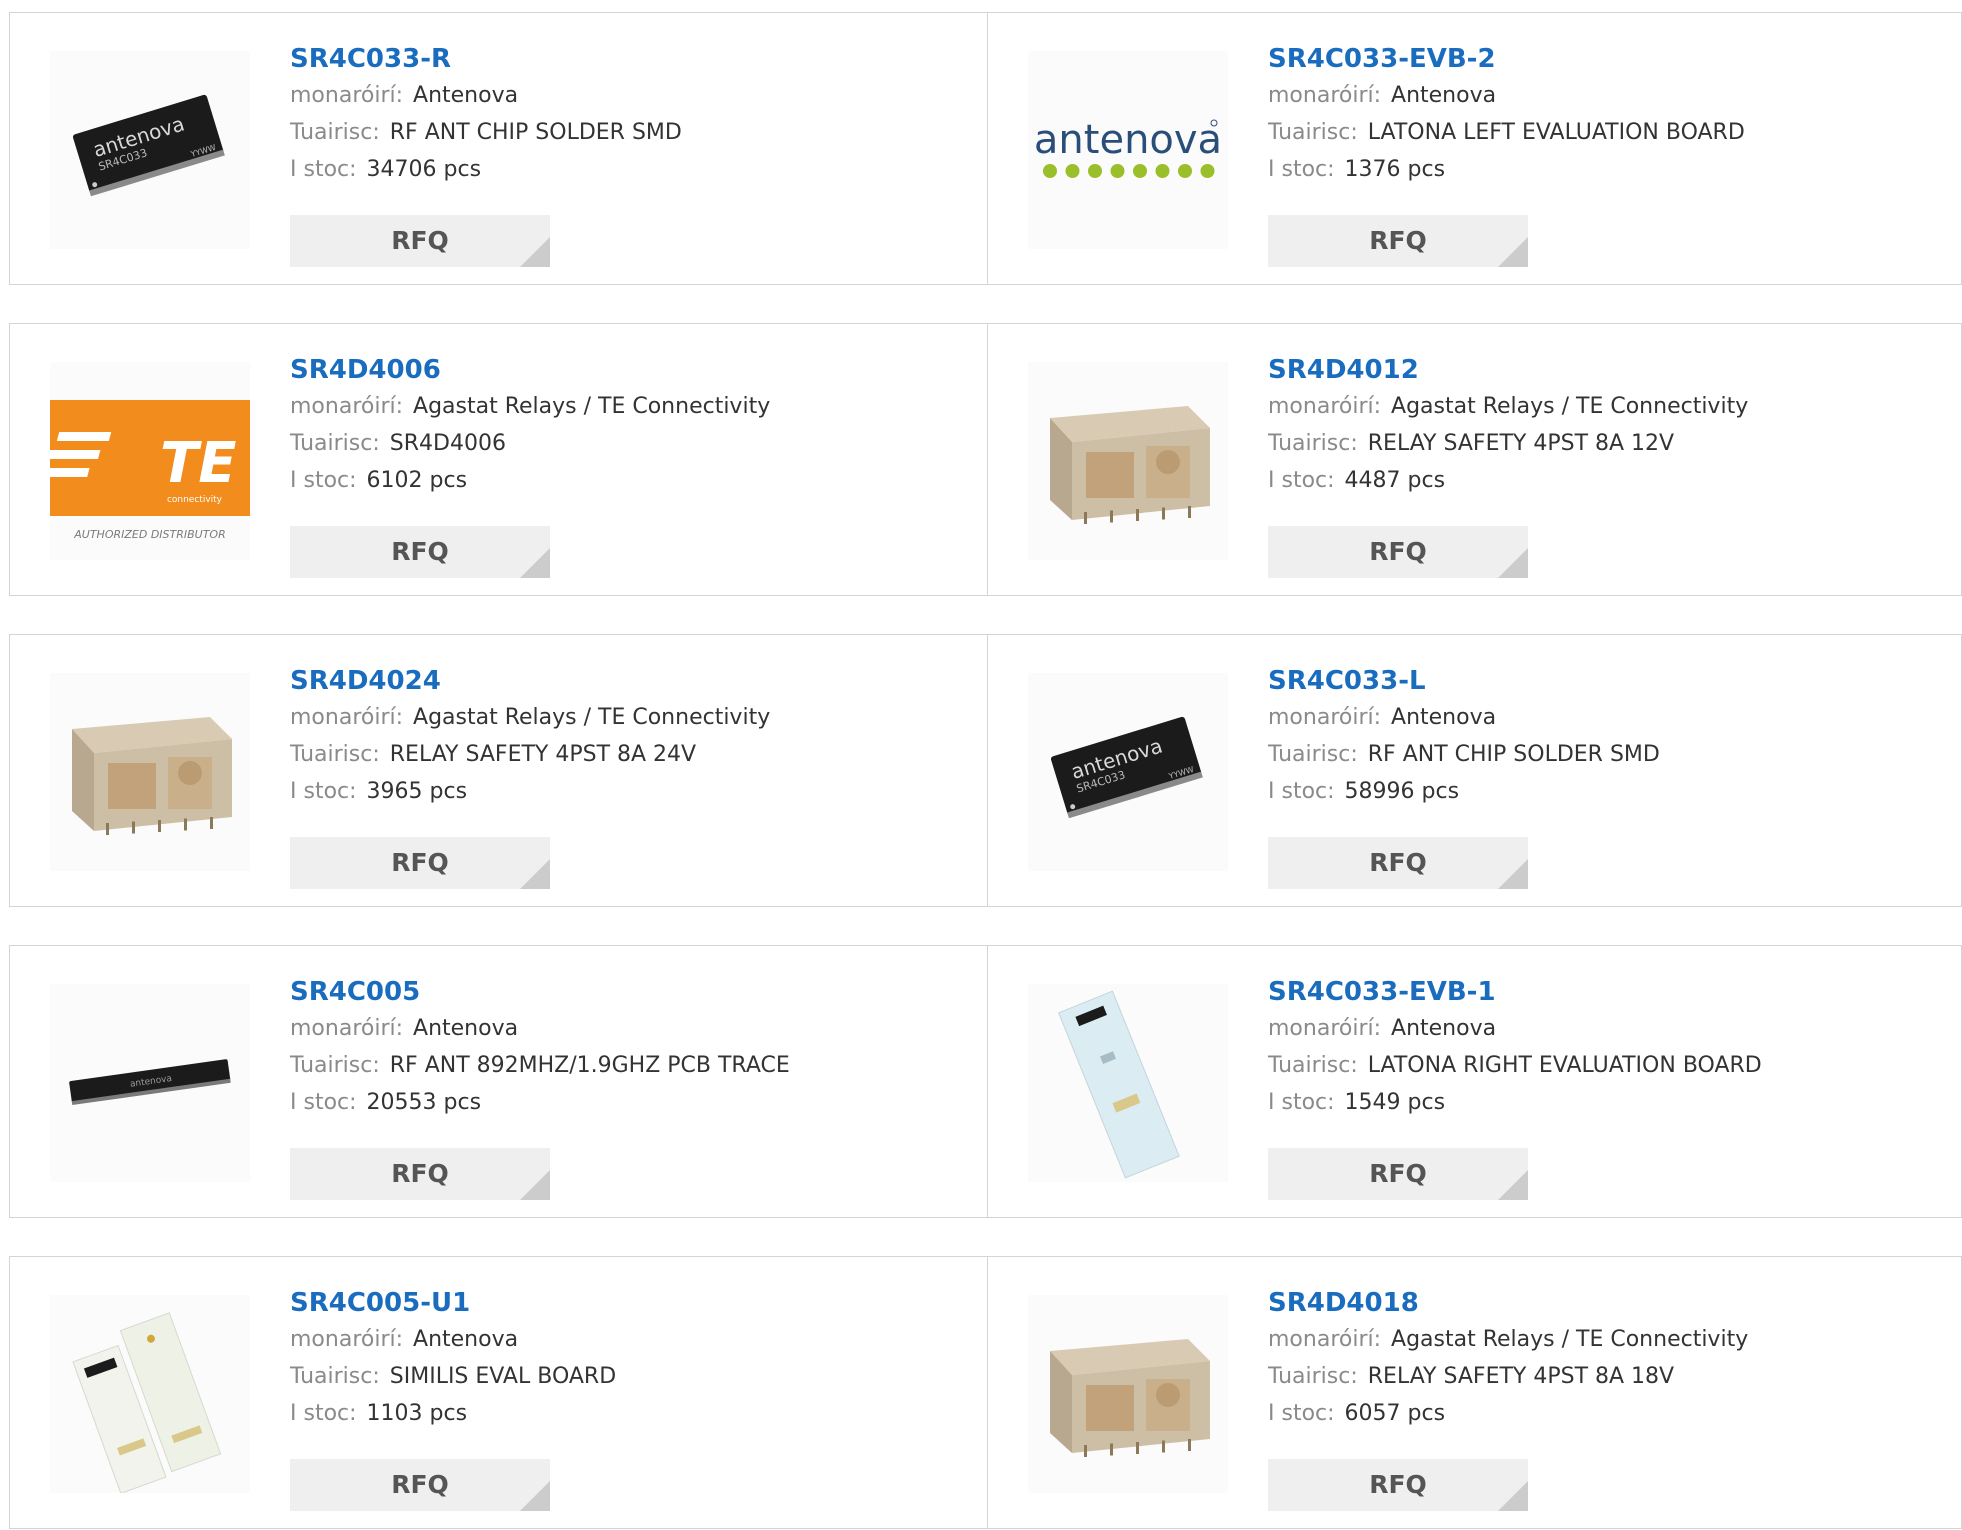 This screenshot has width=1962, height=1530. What do you see at coordinates (1117, 171) in the screenshot?
I see `logo-dot` at bounding box center [1117, 171].